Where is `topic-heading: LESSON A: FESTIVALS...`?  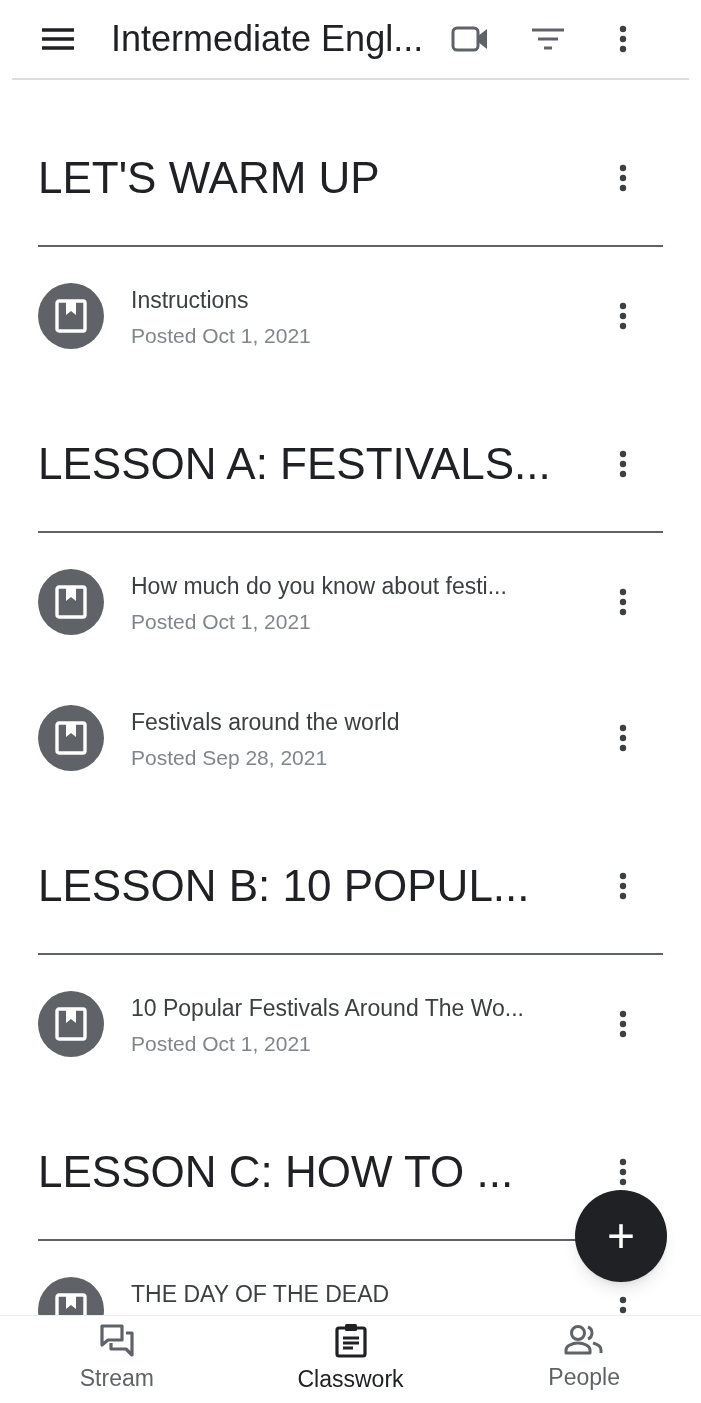
topic-heading: LESSON A: FESTIVALS... is located at coordinates (294, 464).